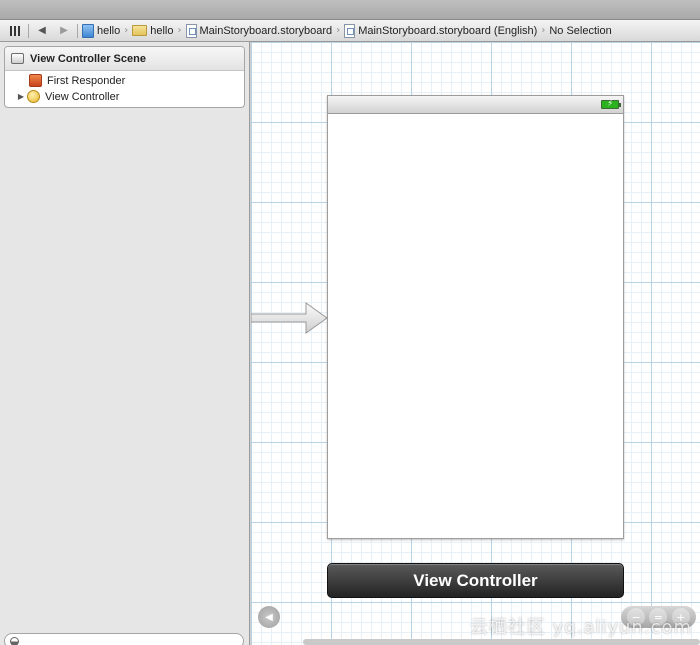  What do you see at coordinates (501, 642) in the screenshot?
I see `horizontal-scrollbar` at bounding box center [501, 642].